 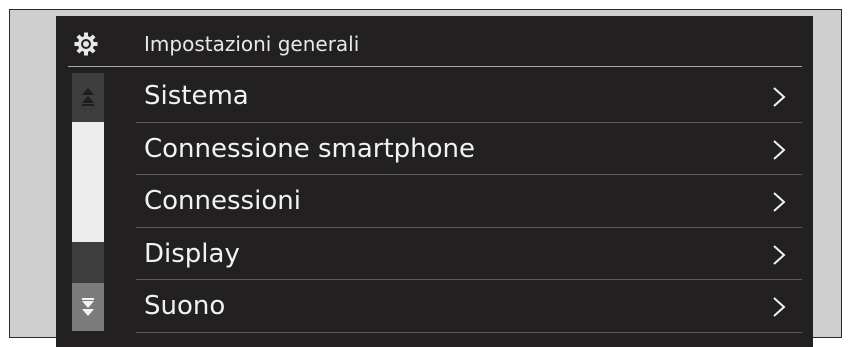 What do you see at coordinates (310, 148) in the screenshot?
I see `menu-item-label: Connessione smartphone` at bounding box center [310, 148].